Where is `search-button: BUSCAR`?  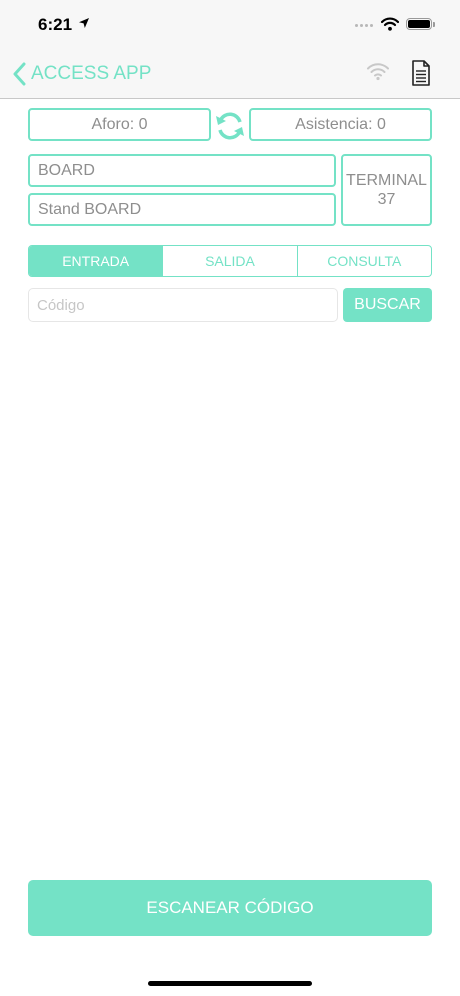
search-button: BUSCAR is located at coordinates (387, 305).